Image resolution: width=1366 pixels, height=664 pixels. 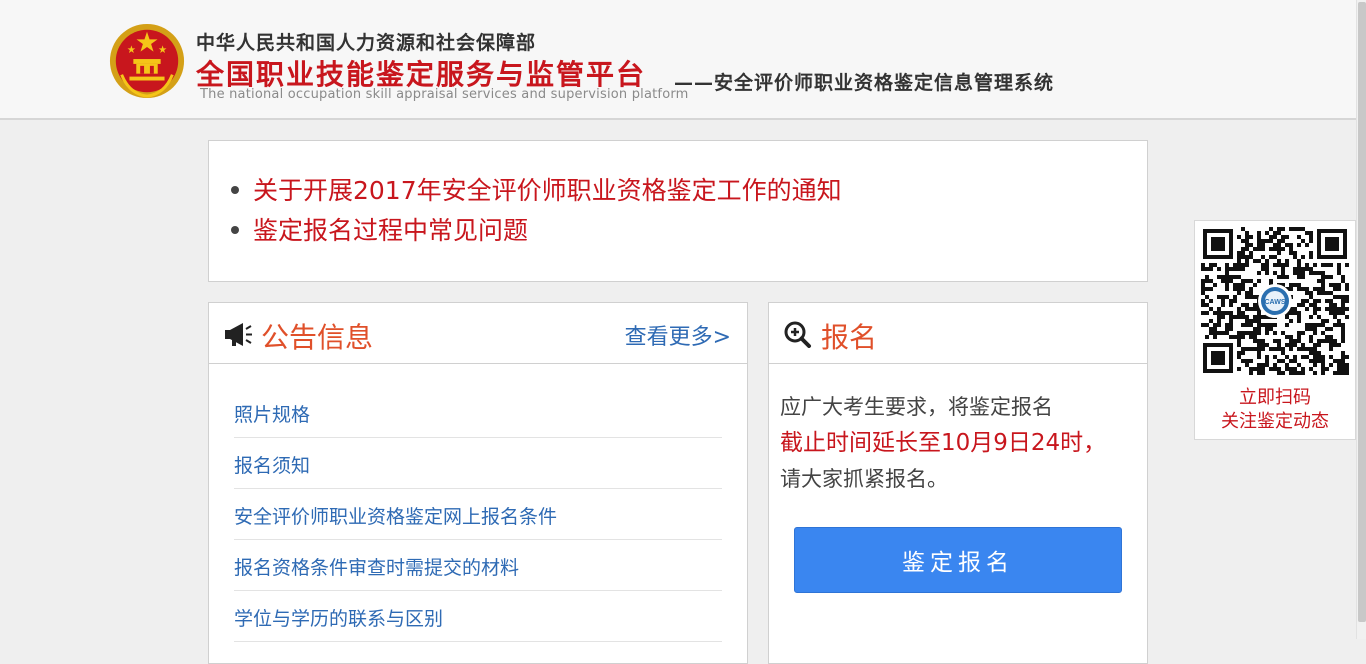 What do you see at coordinates (1362, 312) in the screenshot?
I see `scrollbar-thumb` at bounding box center [1362, 312].